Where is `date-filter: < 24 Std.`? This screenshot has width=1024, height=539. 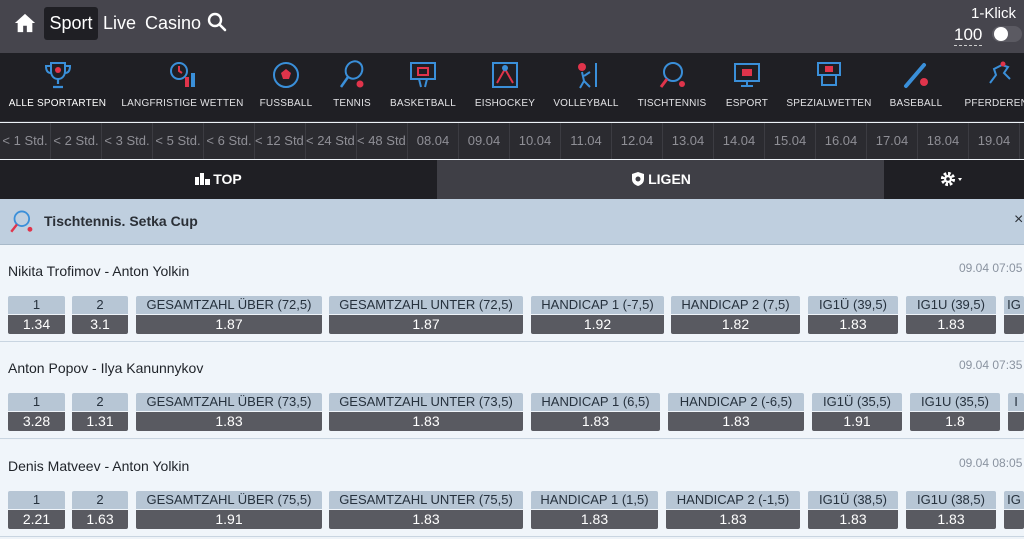
date-filter: < 24 Std. is located at coordinates (331, 141).